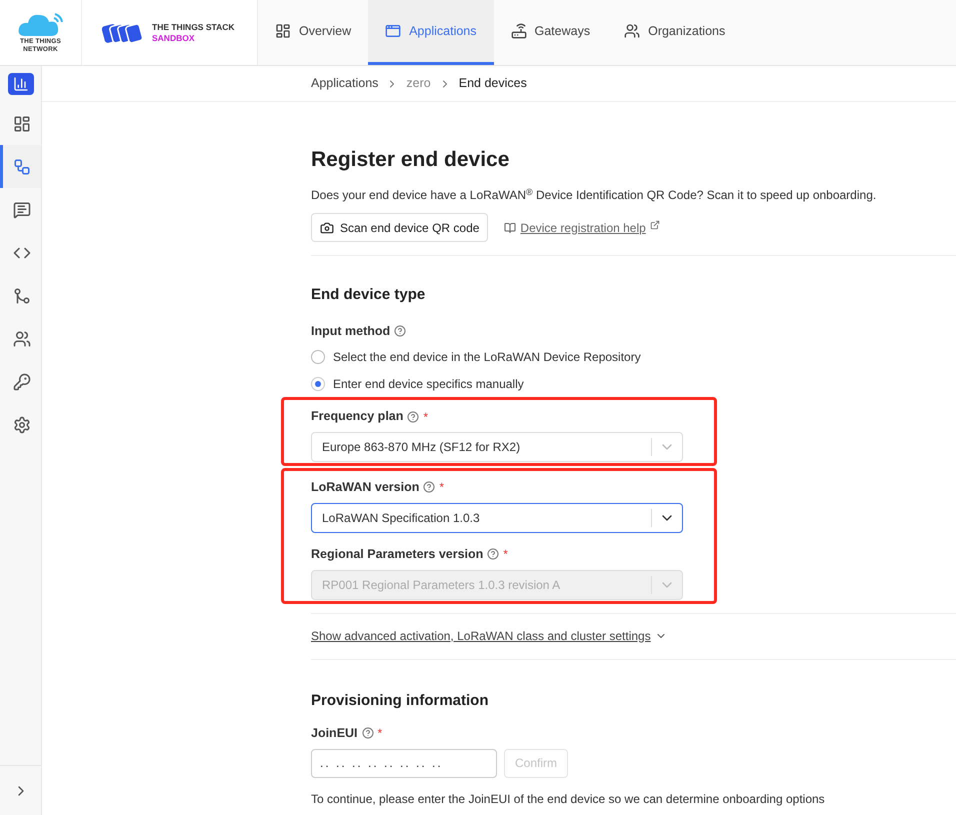 The width and height of the screenshot is (956, 815). What do you see at coordinates (418, 83) in the screenshot?
I see `breadcrumb-link: zero` at bounding box center [418, 83].